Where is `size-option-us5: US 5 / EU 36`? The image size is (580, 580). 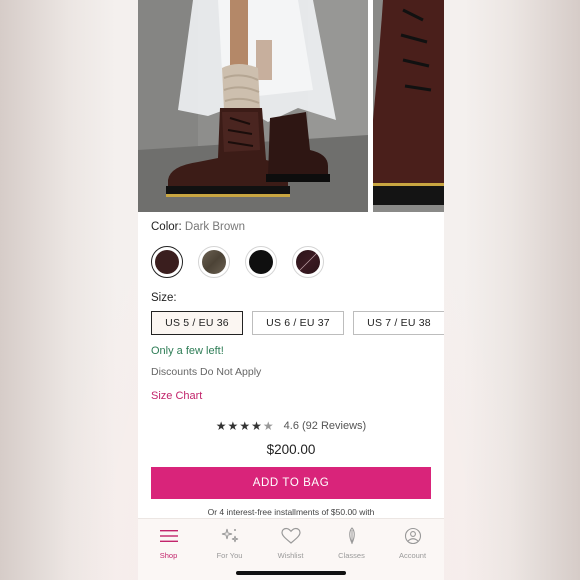 size-option-us5: US 5 / EU 36 is located at coordinates (197, 323).